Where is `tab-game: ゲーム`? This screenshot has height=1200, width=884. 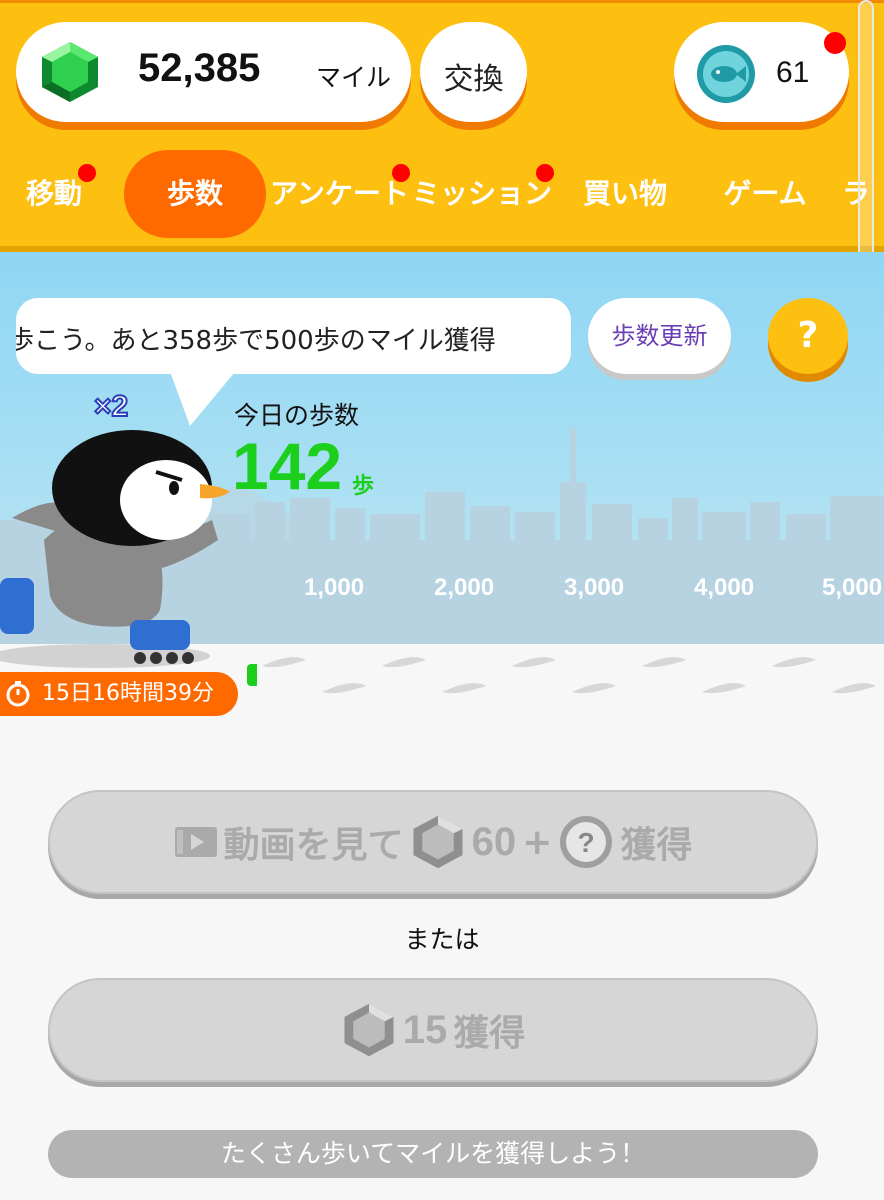
tab-game: ゲーム is located at coordinates (765, 194).